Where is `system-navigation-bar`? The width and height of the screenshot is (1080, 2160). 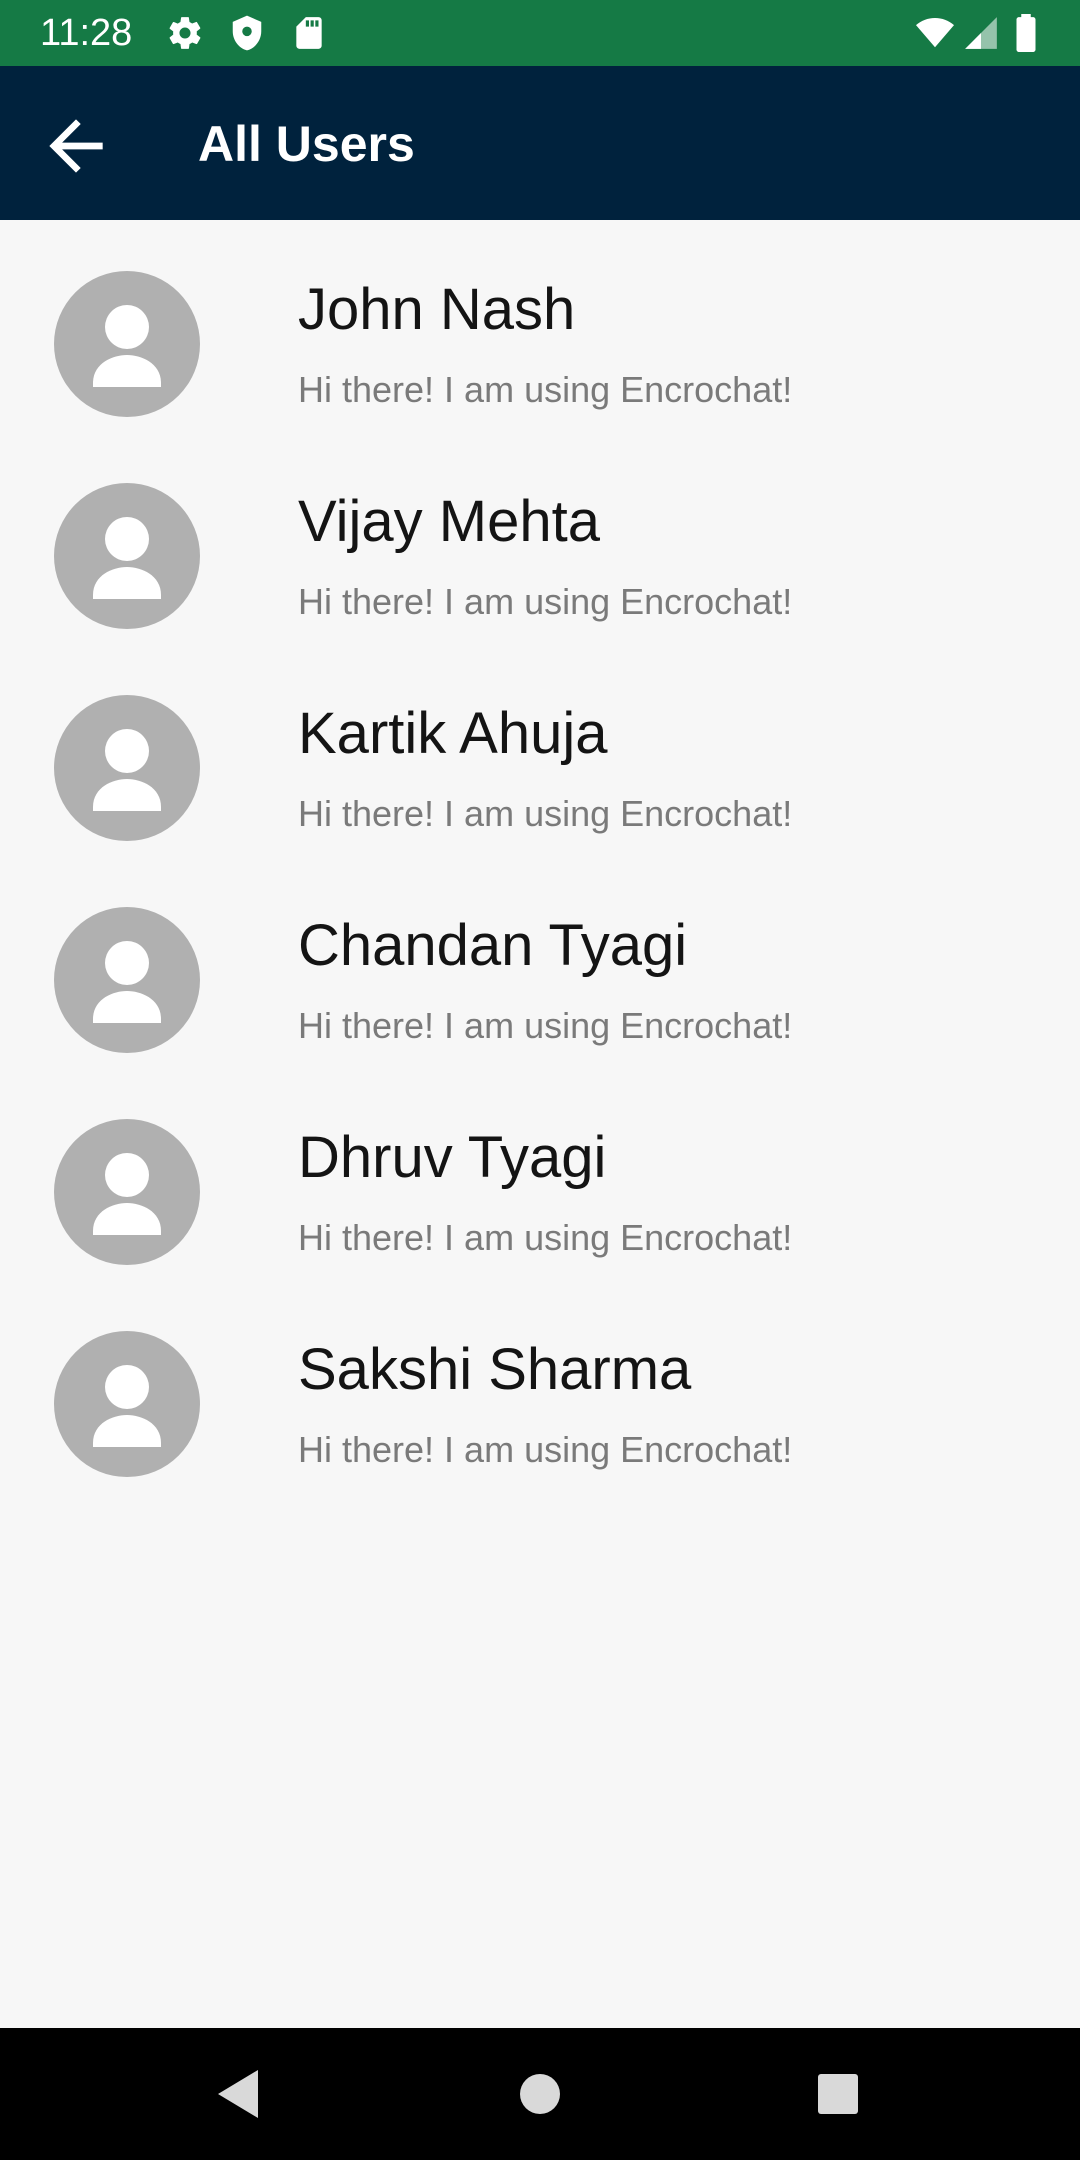
system-navigation-bar is located at coordinates (540, 2094).